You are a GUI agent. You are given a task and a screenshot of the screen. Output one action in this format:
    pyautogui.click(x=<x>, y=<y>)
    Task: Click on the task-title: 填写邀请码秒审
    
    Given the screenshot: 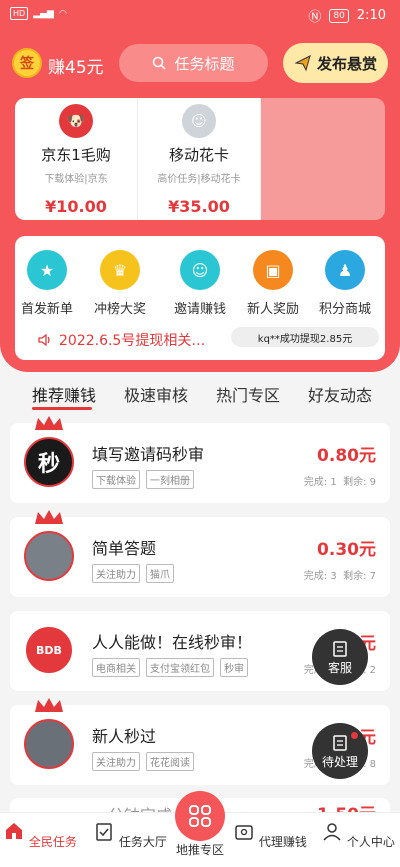 What is the action you would take?
    pyautogui.click(x=148, y=454)
    